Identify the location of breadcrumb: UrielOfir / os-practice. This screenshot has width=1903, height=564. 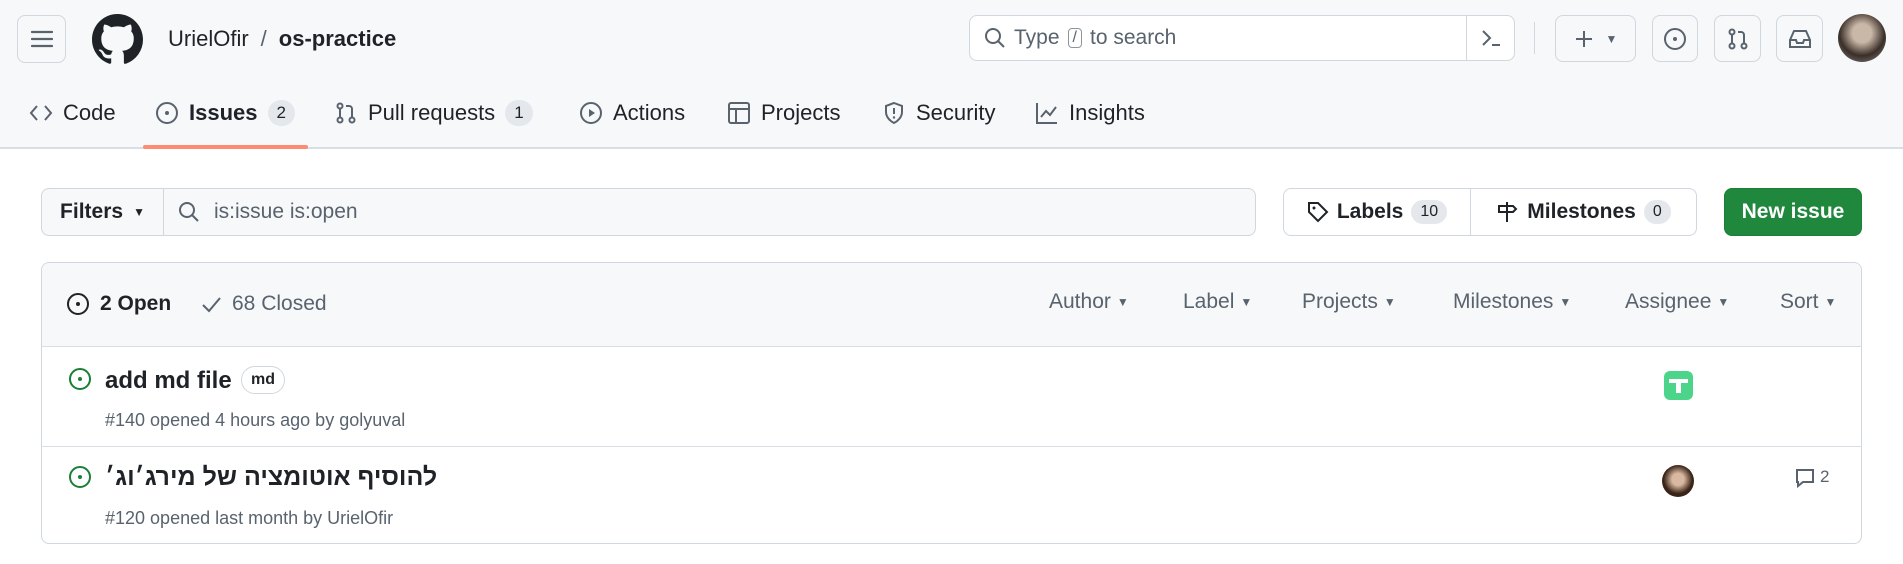
(282, 39).